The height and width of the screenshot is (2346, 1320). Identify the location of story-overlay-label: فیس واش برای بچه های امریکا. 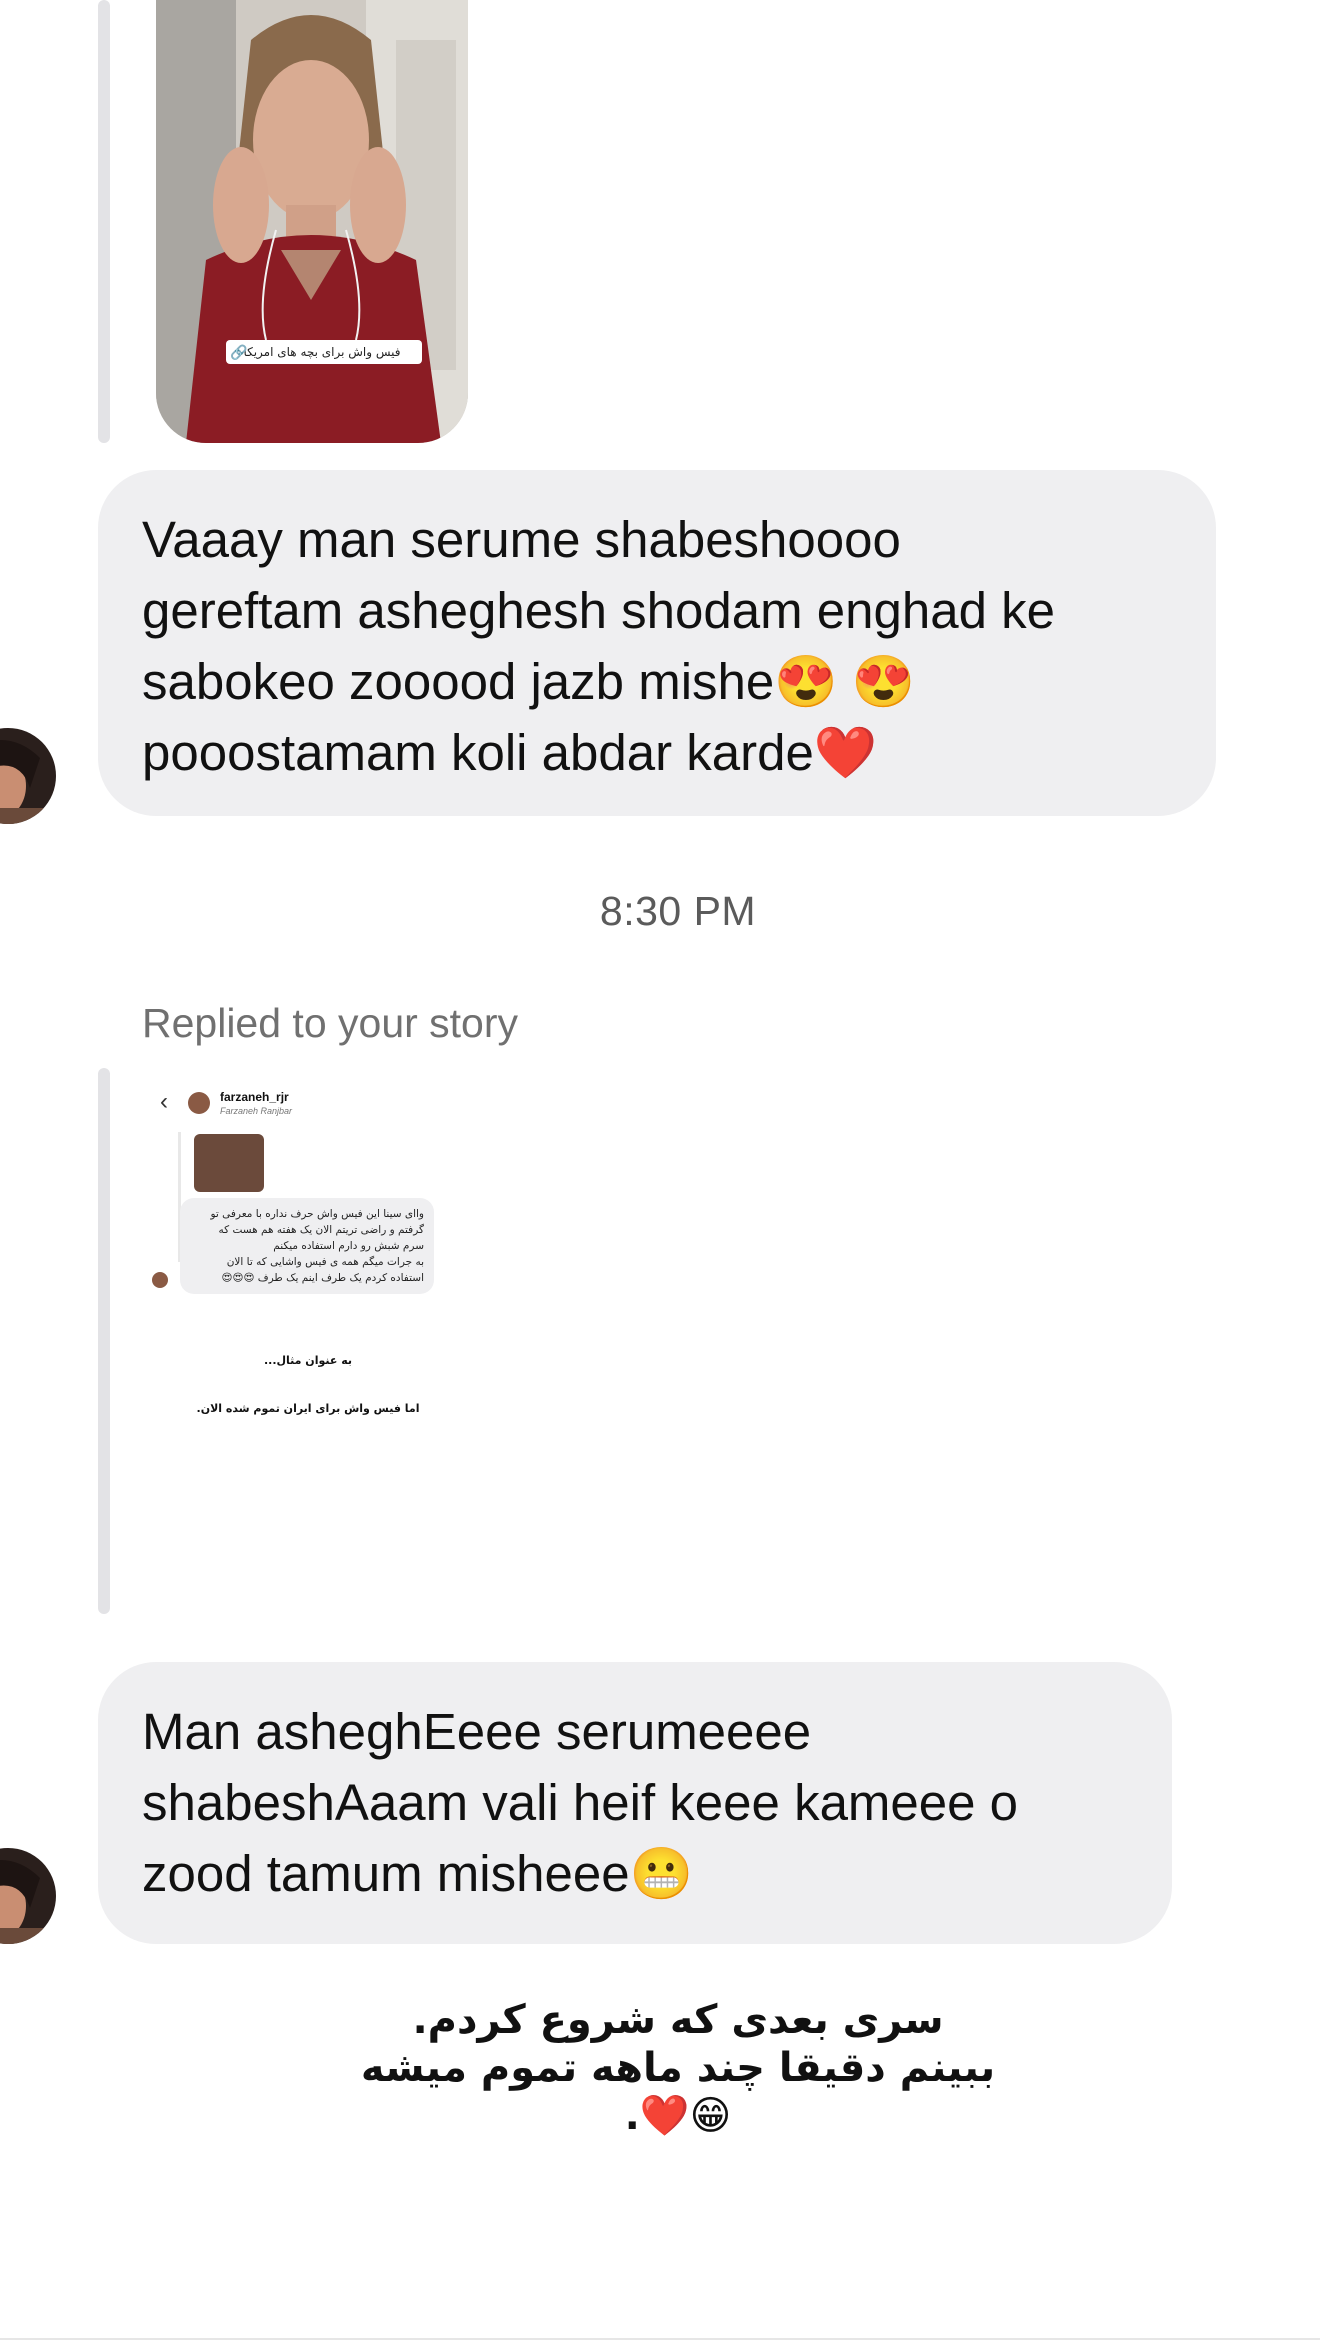
(322, 352).